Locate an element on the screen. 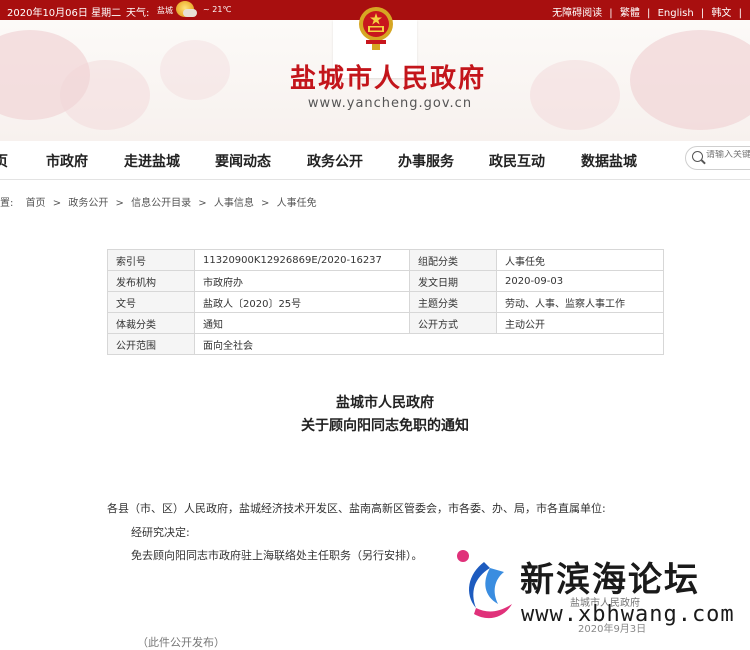  meta-value: 通知 is located at coordinates (302, 323).